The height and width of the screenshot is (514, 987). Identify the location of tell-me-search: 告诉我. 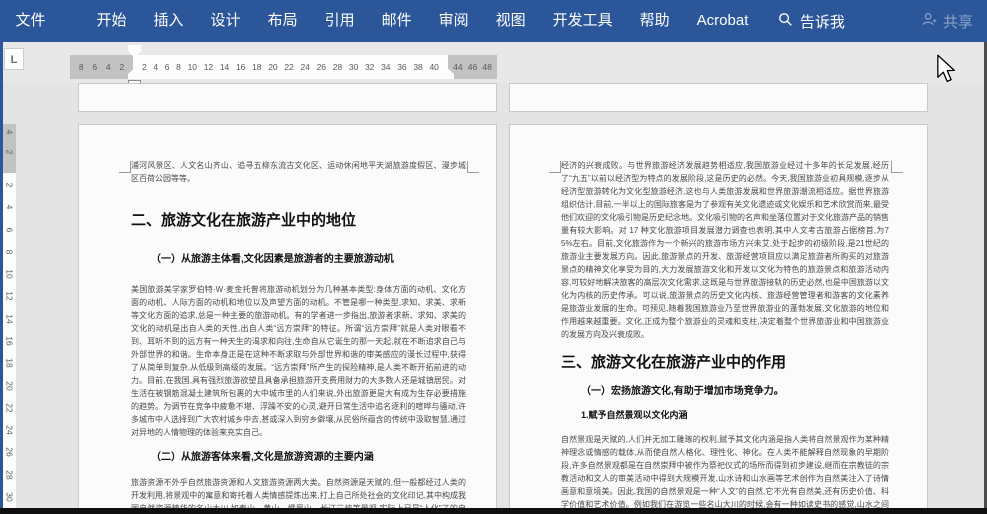
(811, 21).